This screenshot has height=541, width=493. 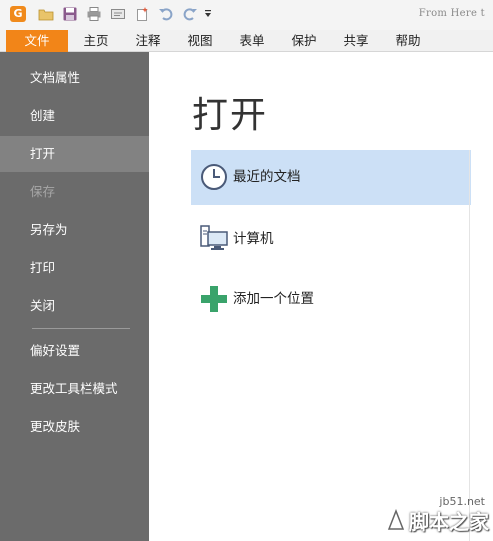 What do you see at coordinates (331, 239) in the screenshot?
I see `open-option-computer: 计算机` at bounding box center [331, 239].